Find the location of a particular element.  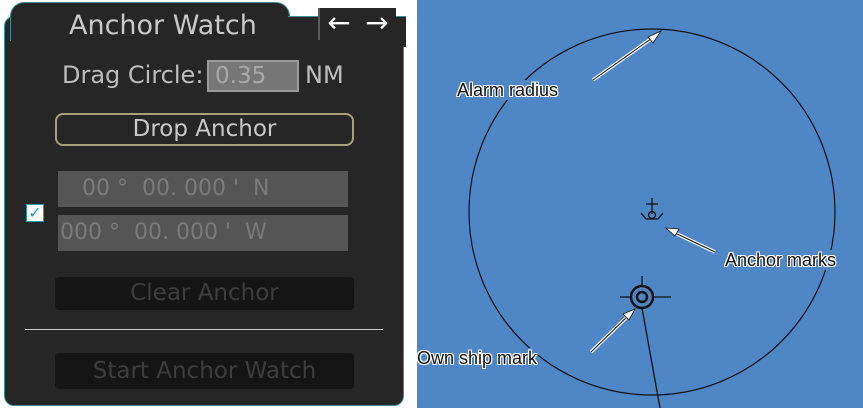

position-checkbox: ✓ is located at coordinates (35, 213).